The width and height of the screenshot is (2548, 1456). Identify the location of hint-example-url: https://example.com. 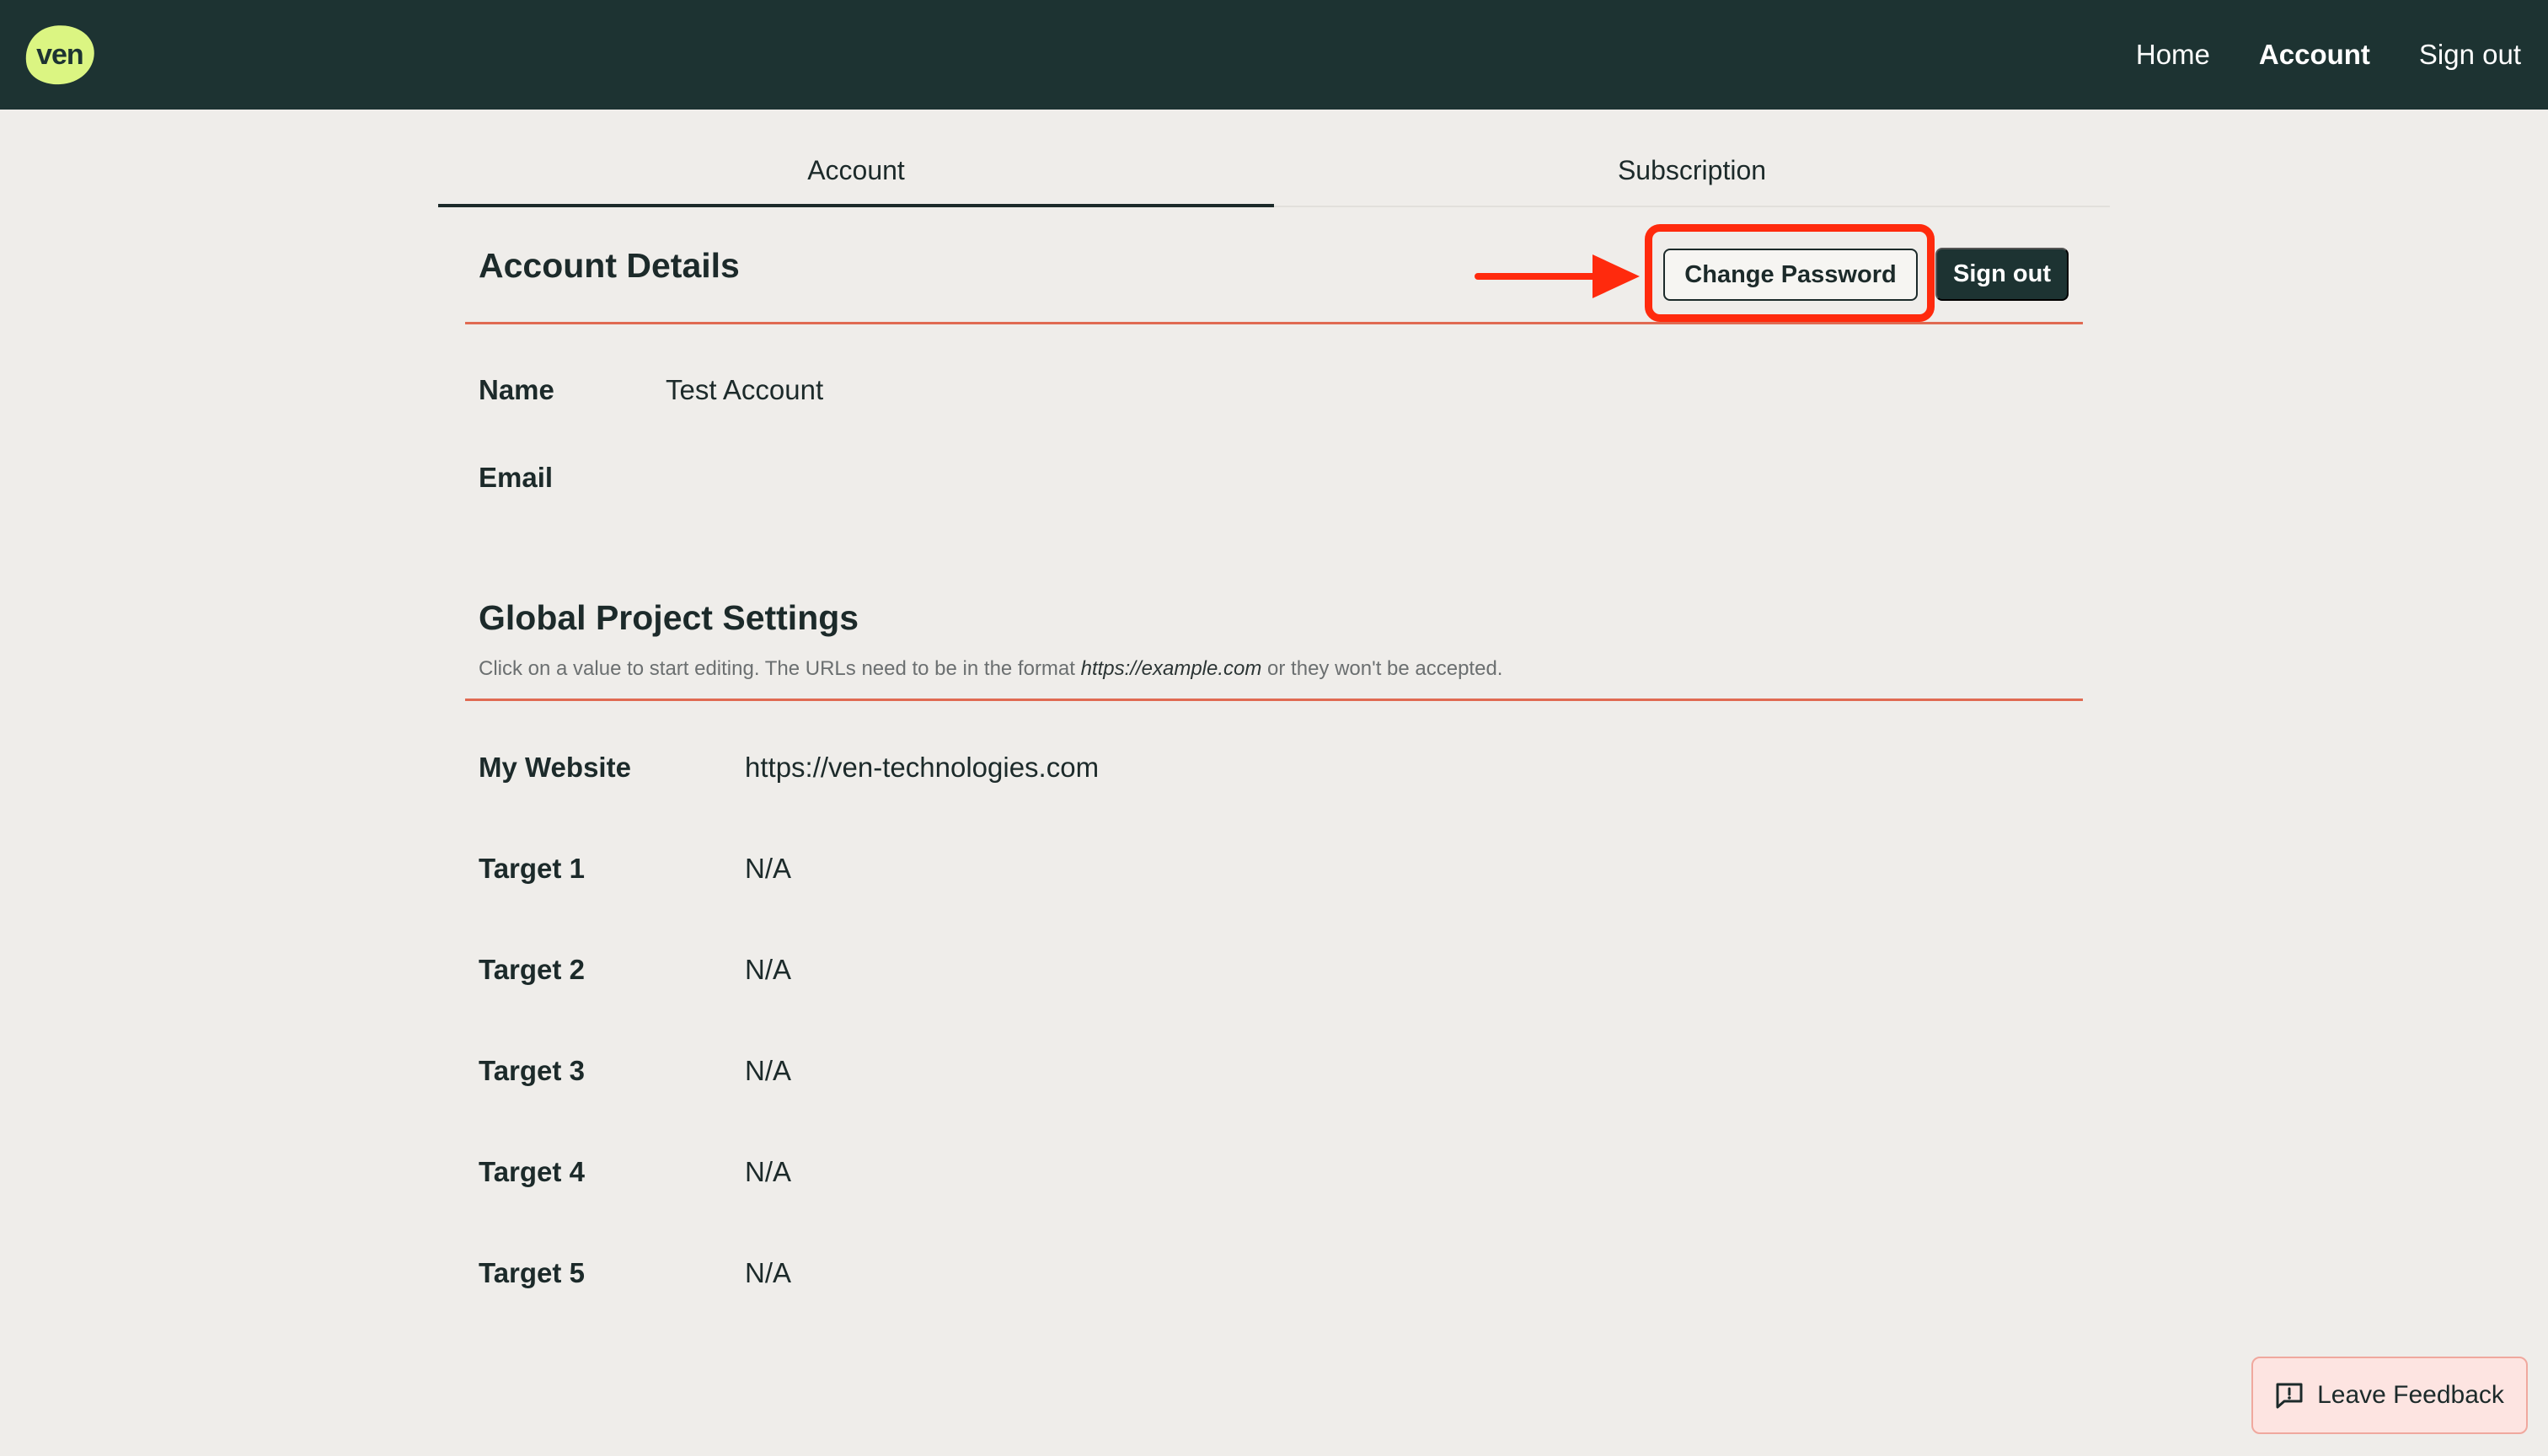
(1171, 668).